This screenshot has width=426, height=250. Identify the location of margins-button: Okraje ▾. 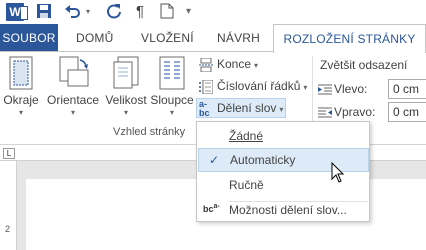
(21, 86).